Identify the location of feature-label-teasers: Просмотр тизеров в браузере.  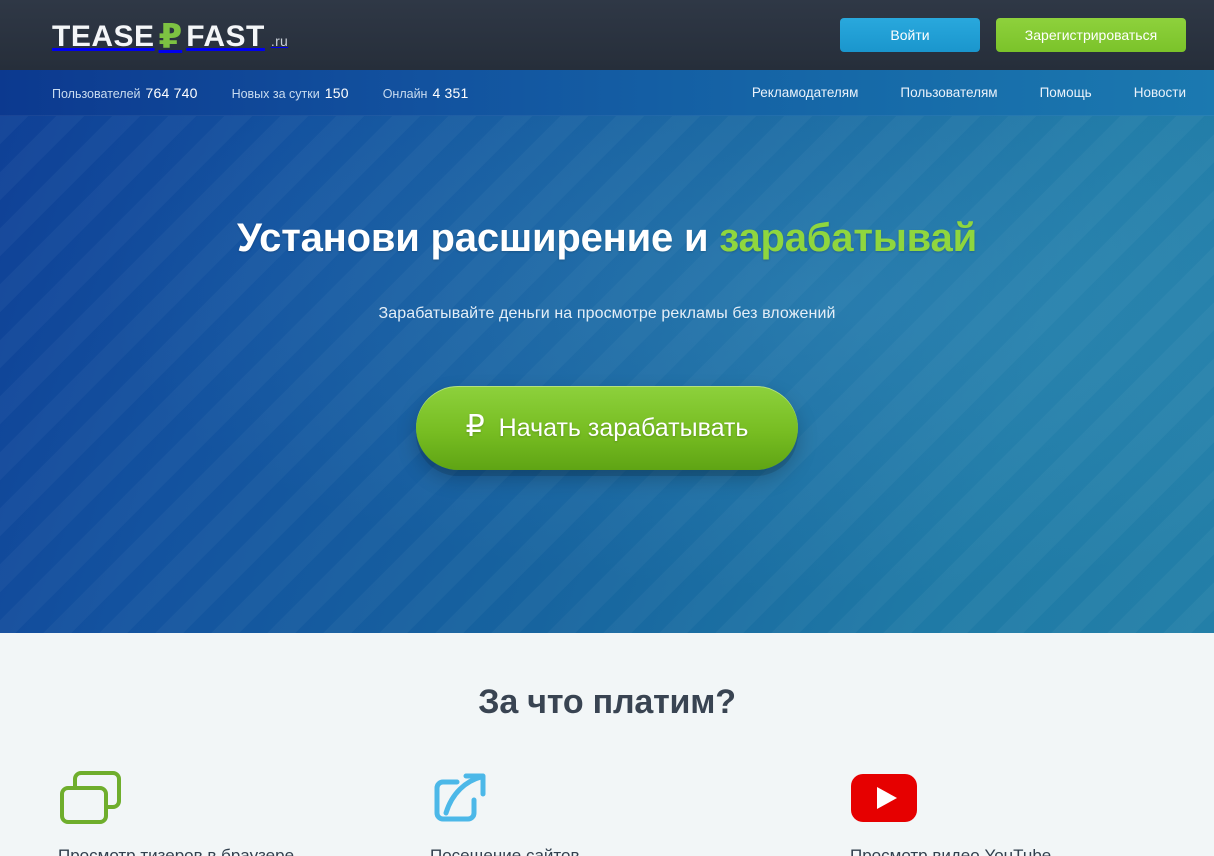
(176, 851).